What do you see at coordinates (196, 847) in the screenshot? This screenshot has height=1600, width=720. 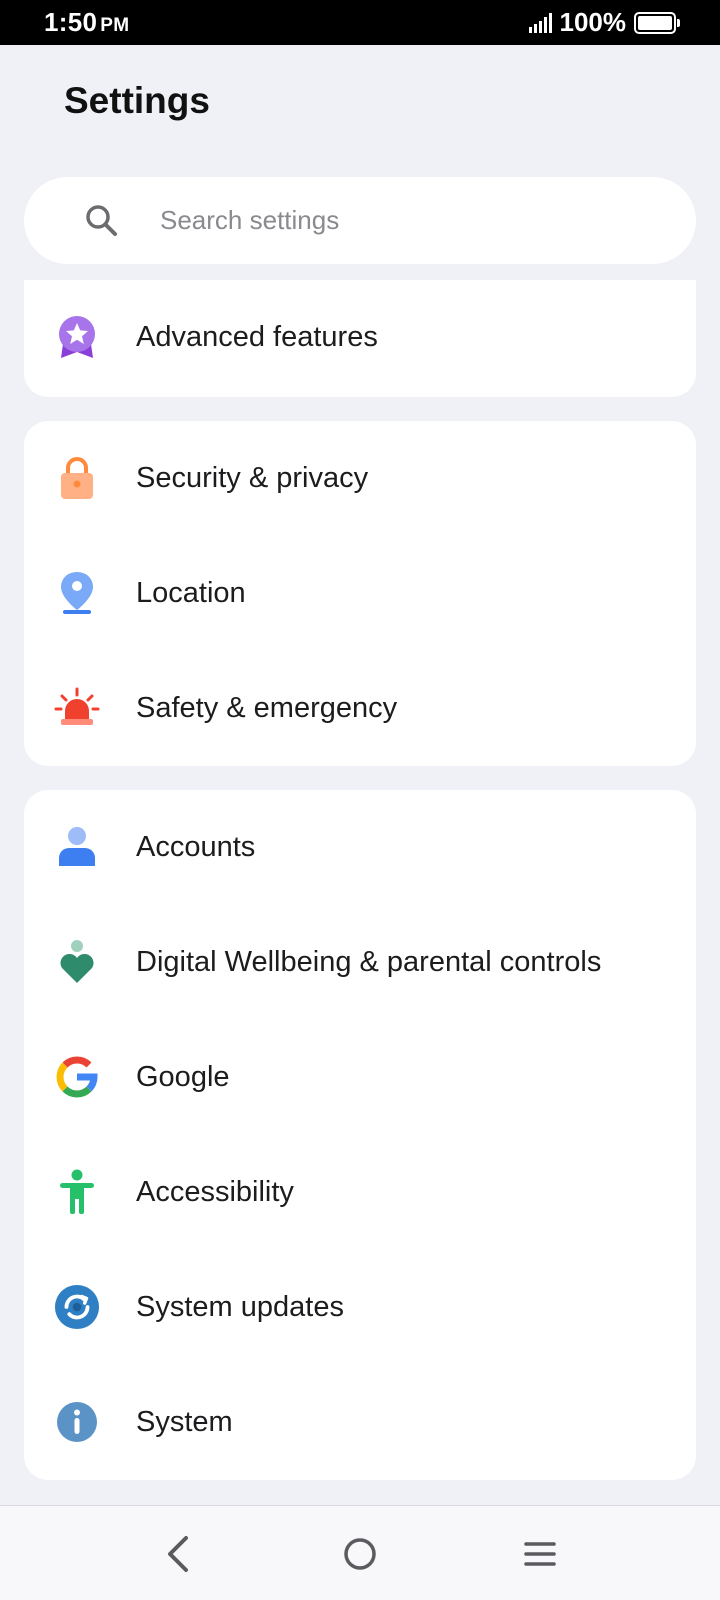 I see `item-label: Accounts` at bounding box center [196, 847].